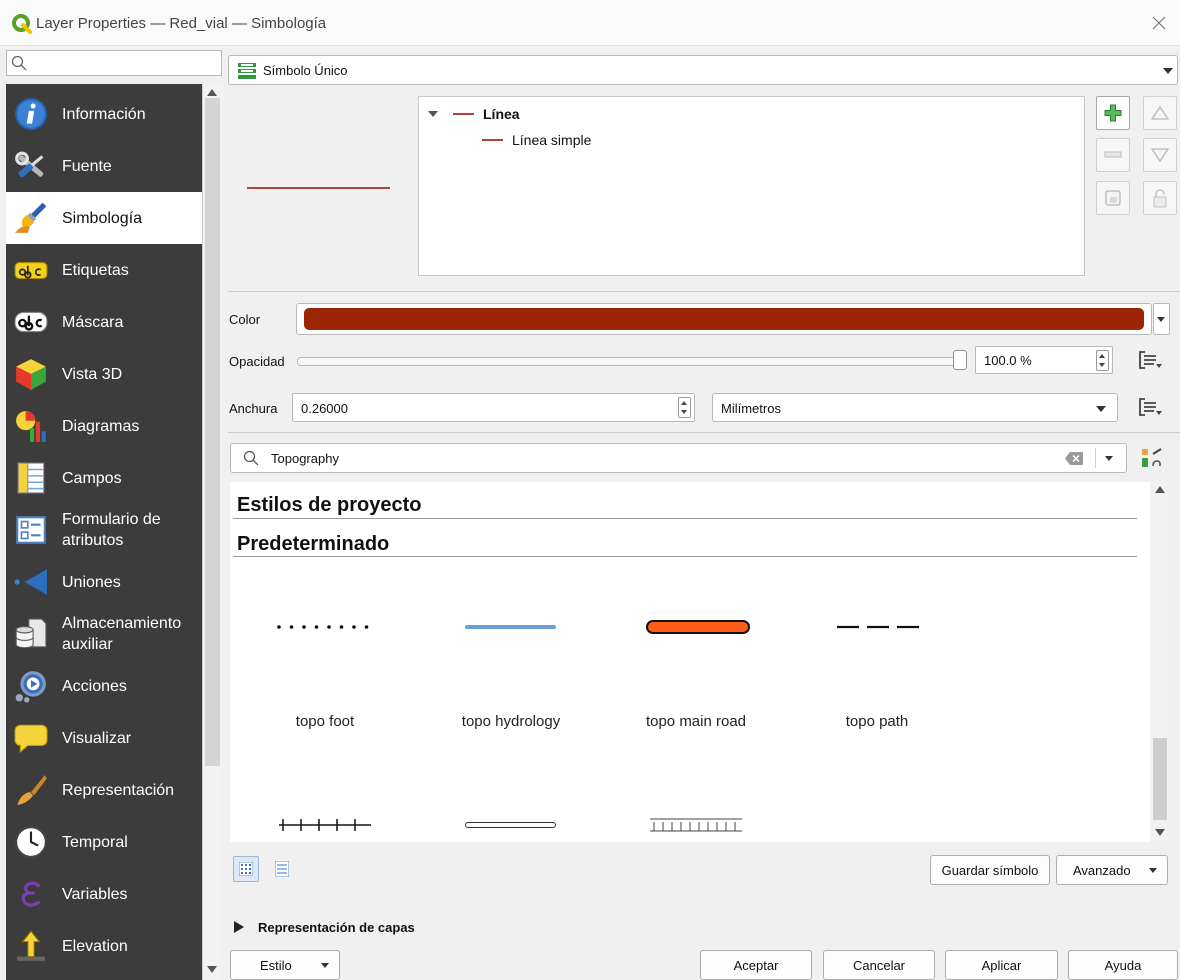 The image size is (1180, 980). I want to click on sidebar-item-variables: Variables, so click(104, 894).